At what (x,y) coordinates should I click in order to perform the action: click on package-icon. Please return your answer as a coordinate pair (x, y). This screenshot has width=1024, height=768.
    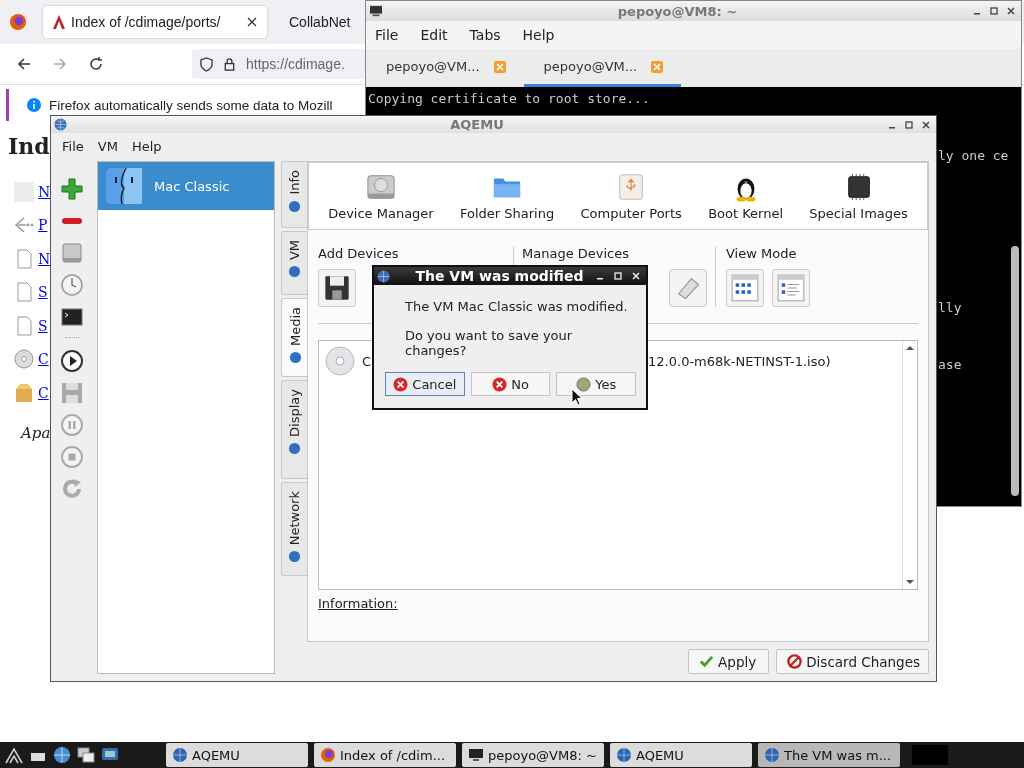
    Looking at the image, I should click on (24, 392).